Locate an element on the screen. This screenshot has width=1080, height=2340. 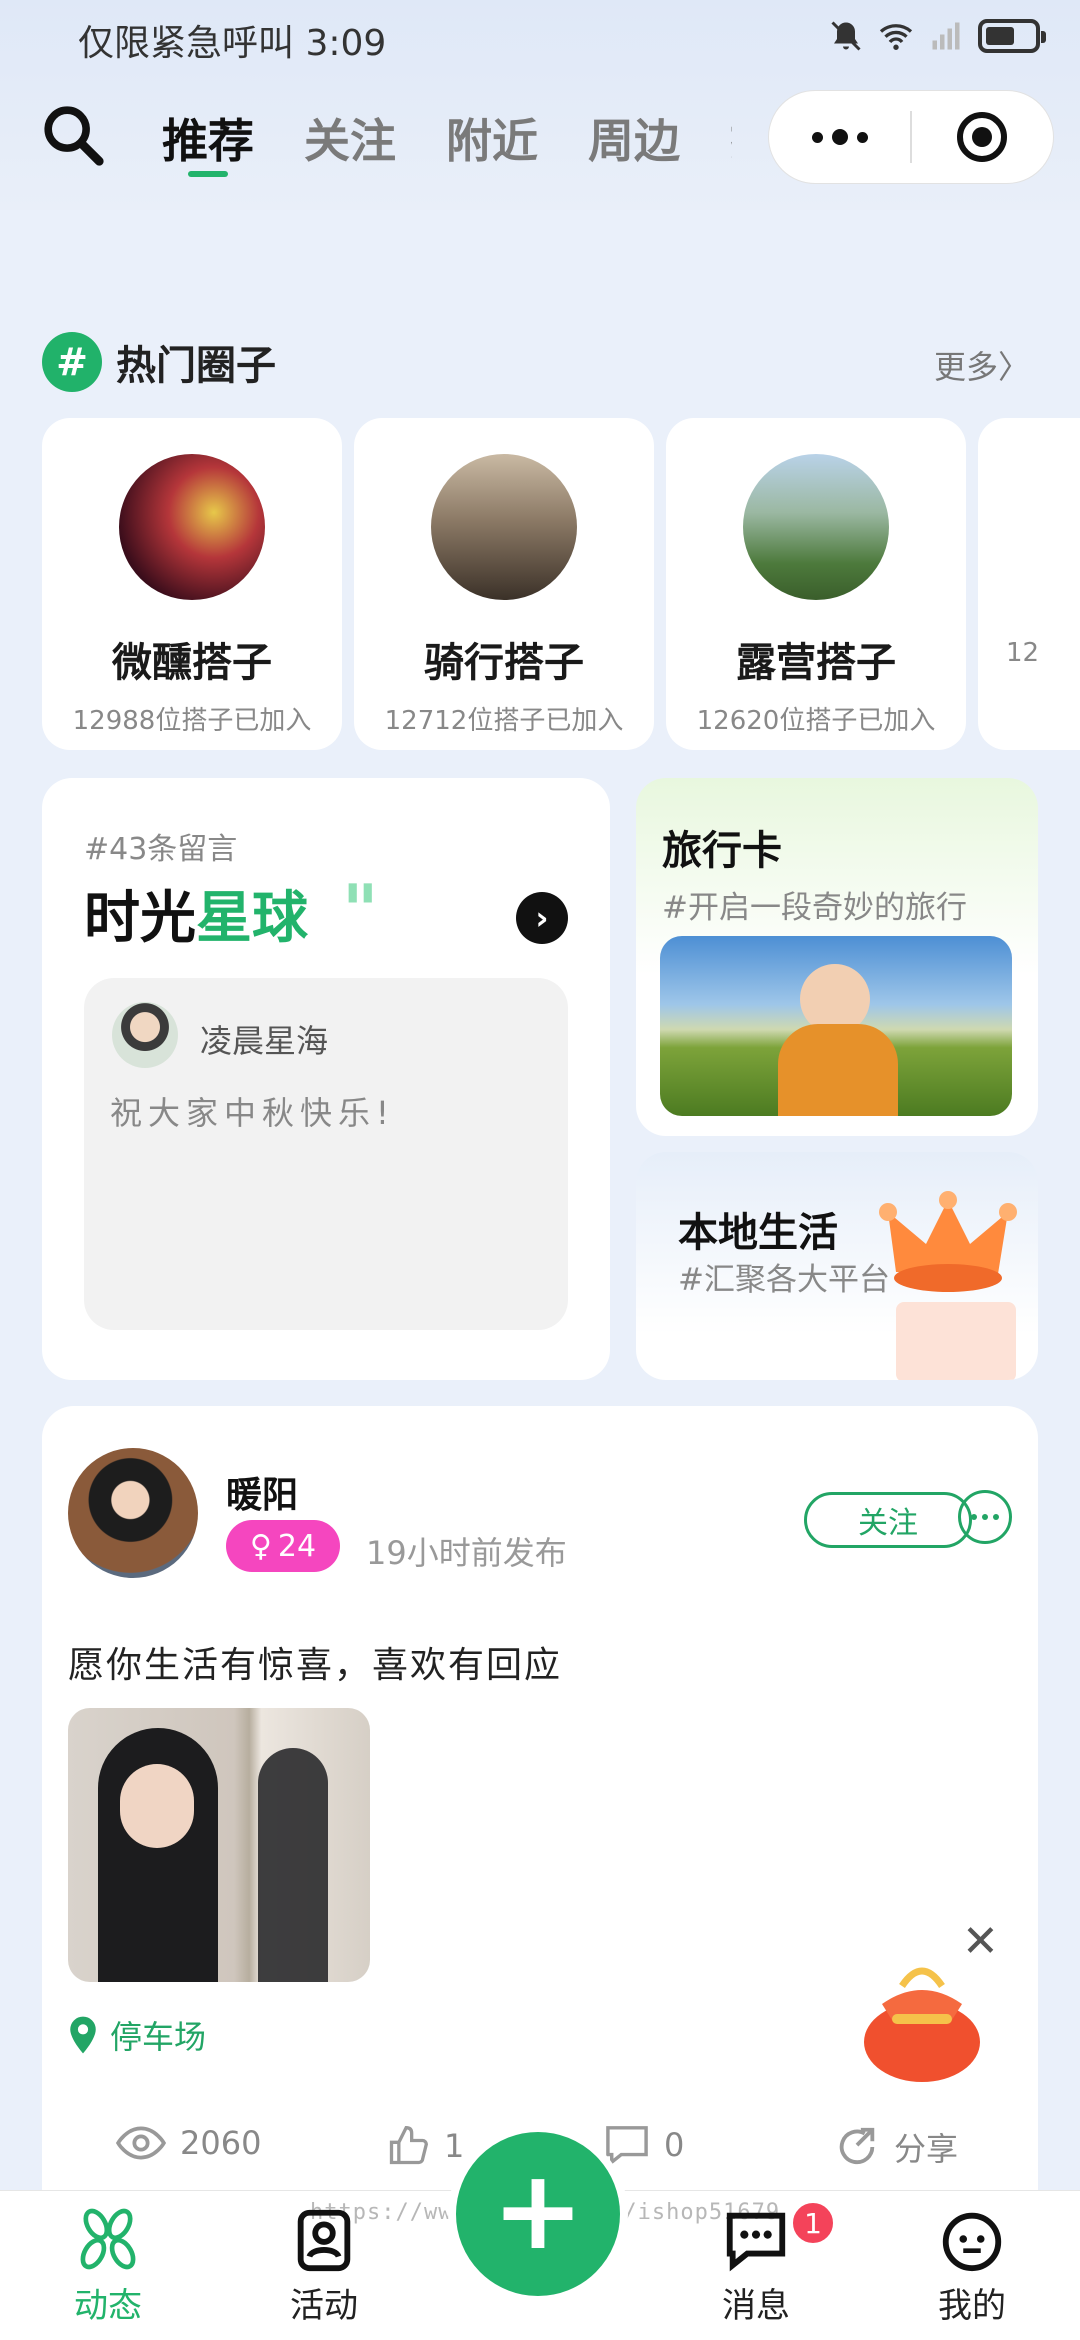
follow-button: 关注 is located at coordinates (888, 1520).